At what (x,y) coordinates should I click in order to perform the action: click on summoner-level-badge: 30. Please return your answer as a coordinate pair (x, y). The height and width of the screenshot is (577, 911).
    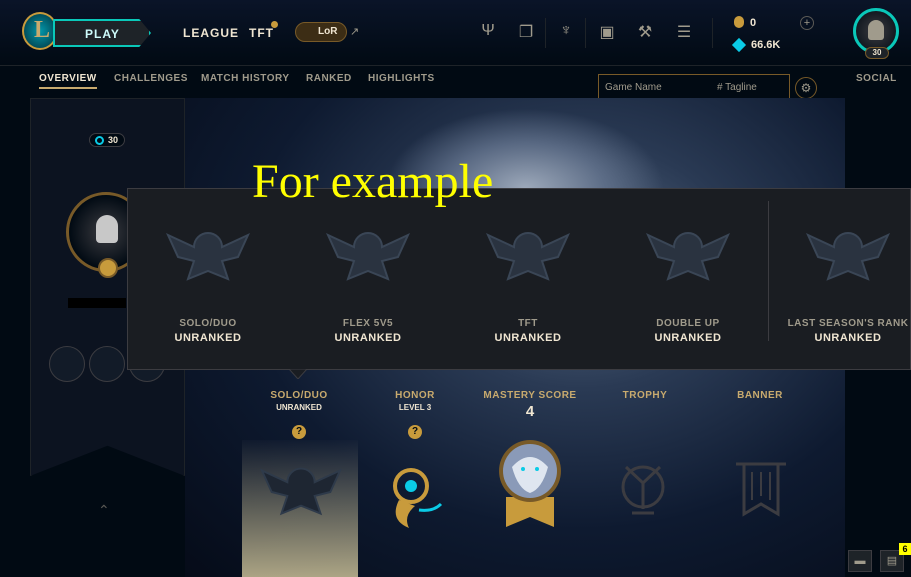
    Looking at the image, I should click on (877, 53).